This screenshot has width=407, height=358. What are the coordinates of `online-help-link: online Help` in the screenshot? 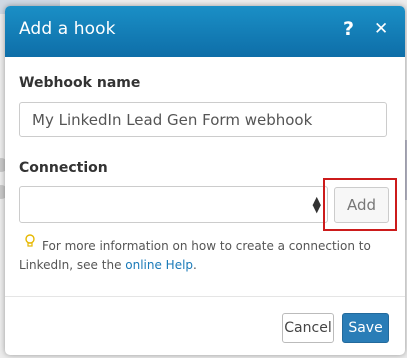 It's located at (159, 265).